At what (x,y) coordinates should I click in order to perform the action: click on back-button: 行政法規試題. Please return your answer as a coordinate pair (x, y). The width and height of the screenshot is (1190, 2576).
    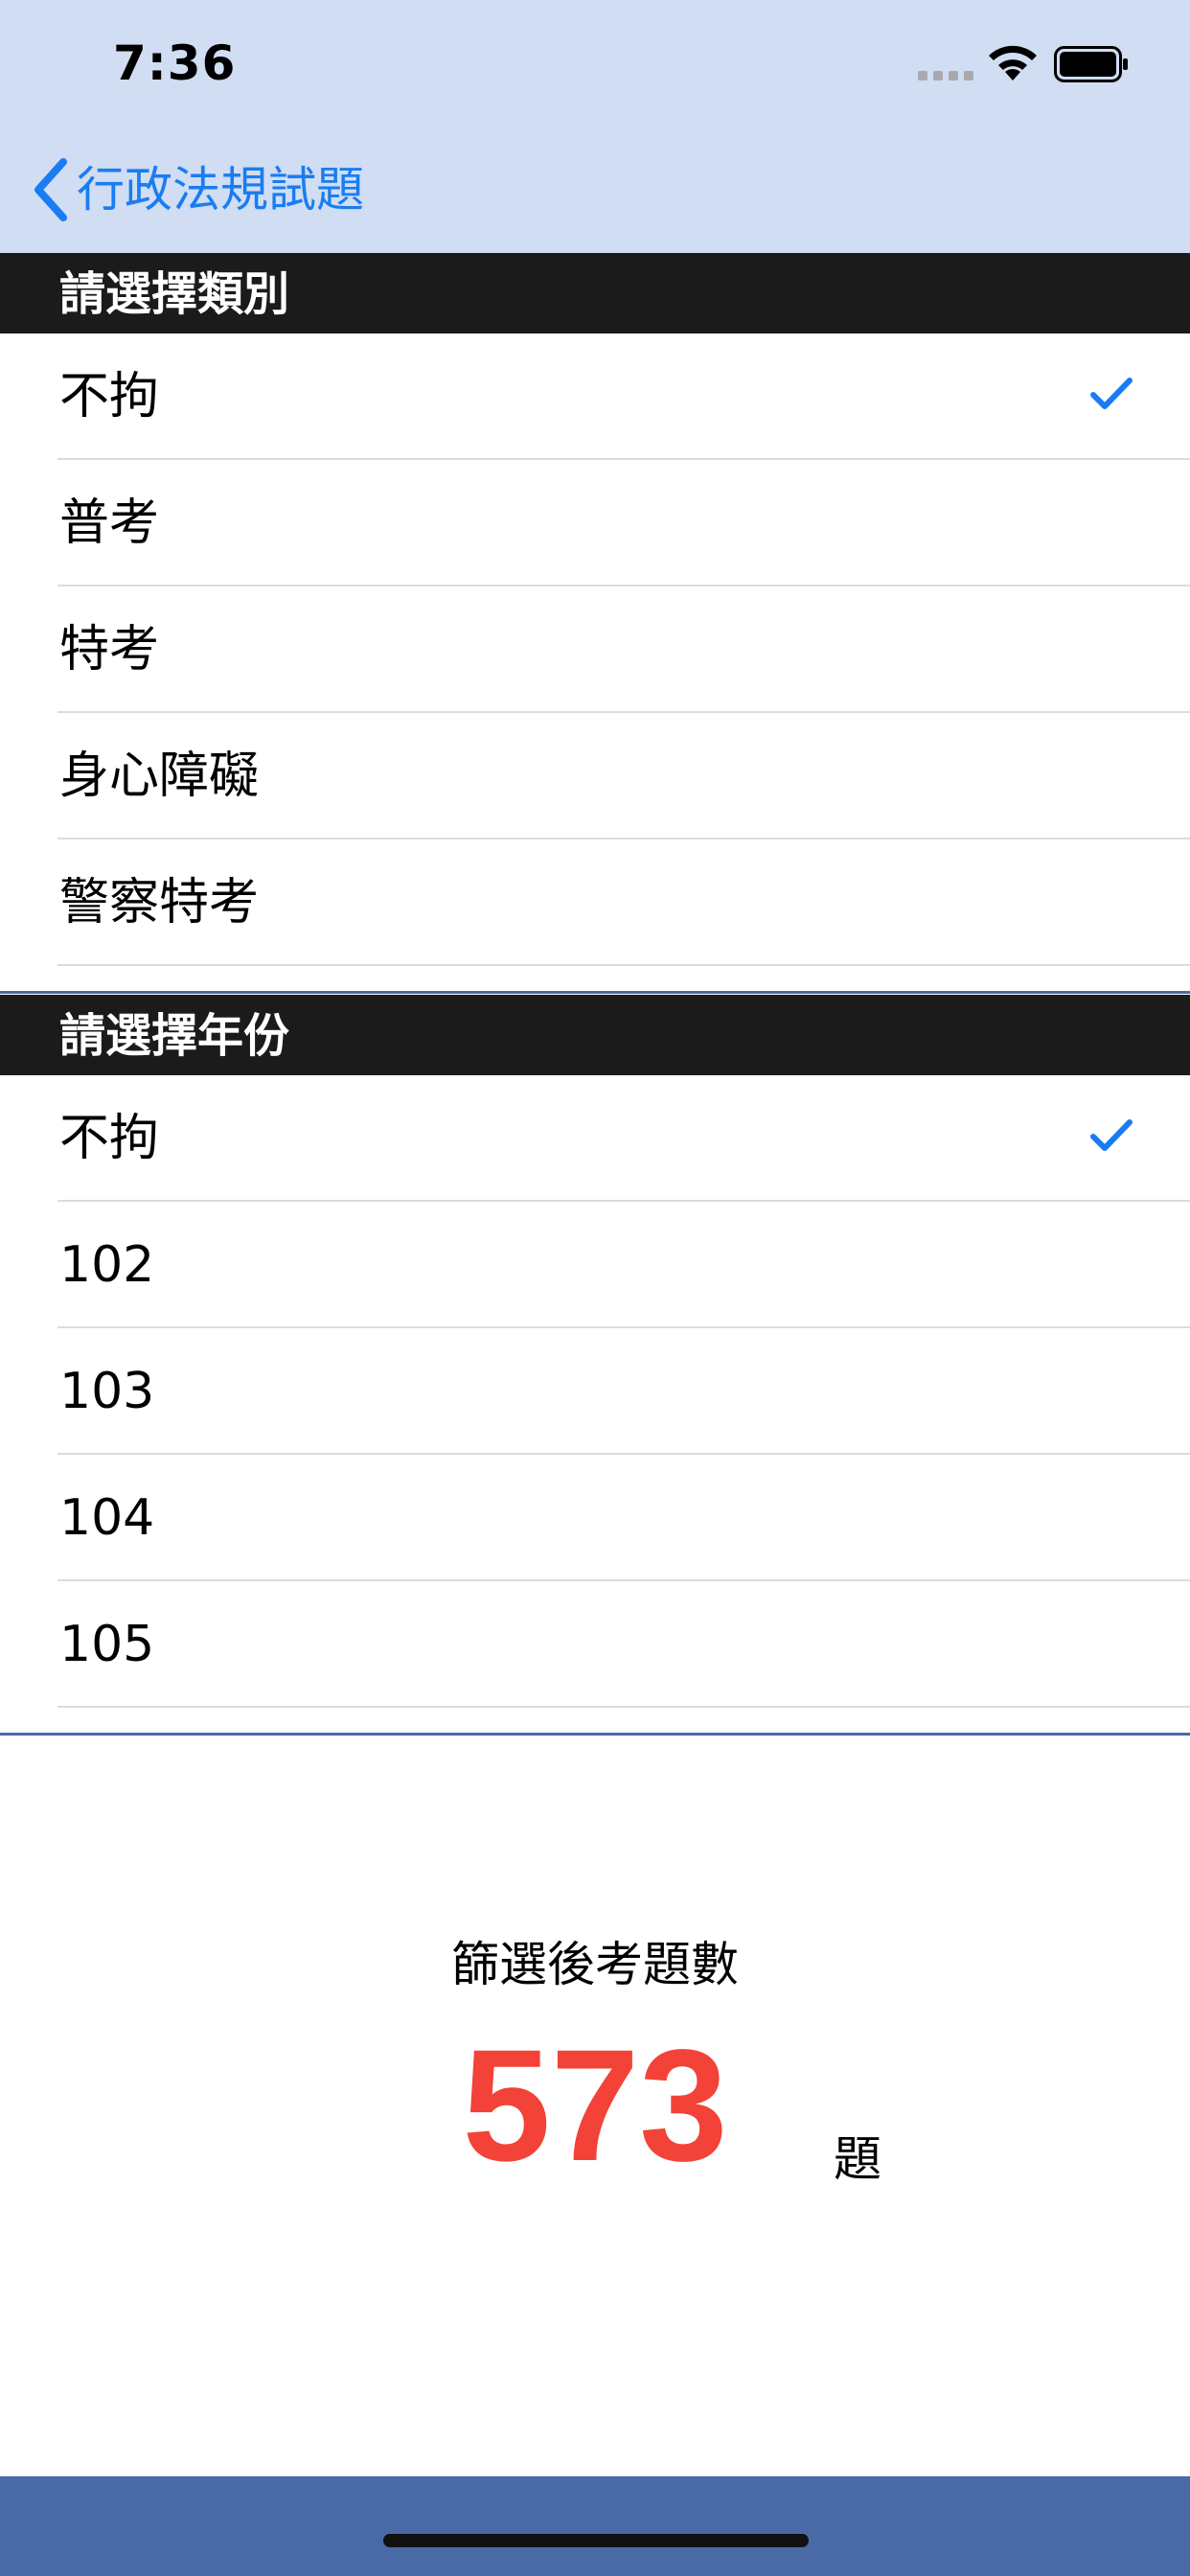
    Looking at the image, I should click on (197, 189).